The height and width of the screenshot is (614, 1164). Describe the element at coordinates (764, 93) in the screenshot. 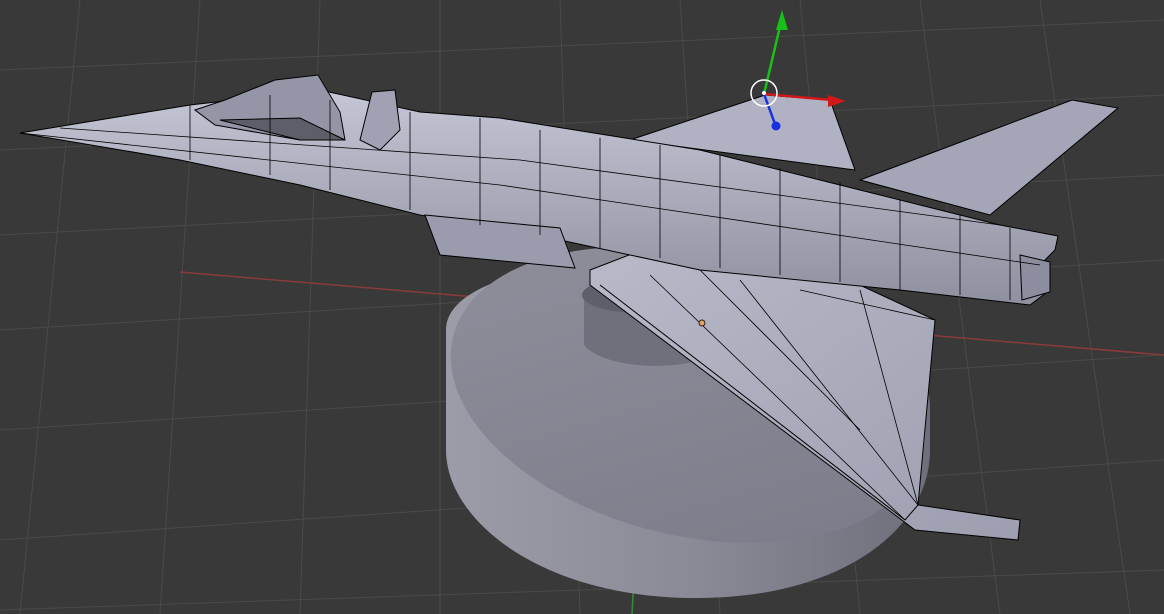

I see `gizmo-center-icon` at that location.